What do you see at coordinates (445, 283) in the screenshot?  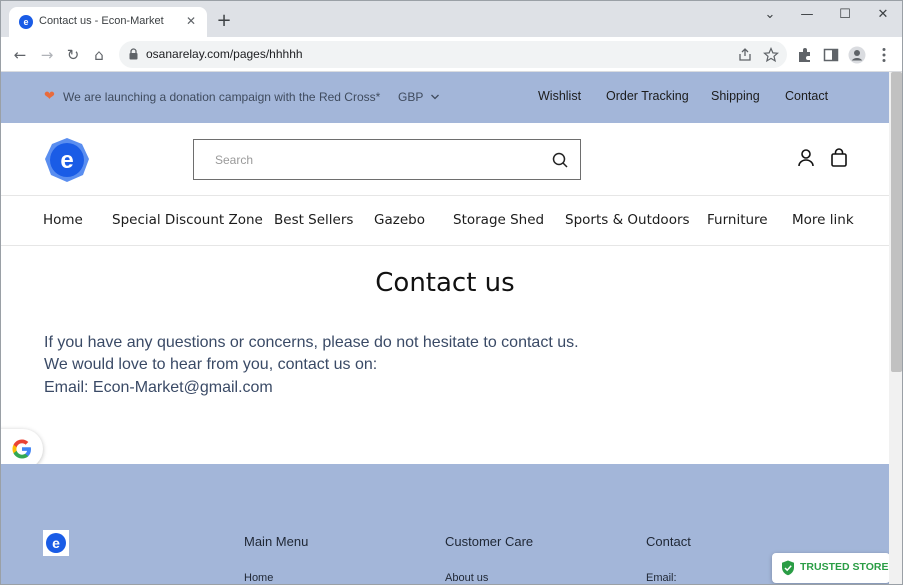 I see `page-title: Contact us` at bounding box center [445, 283].